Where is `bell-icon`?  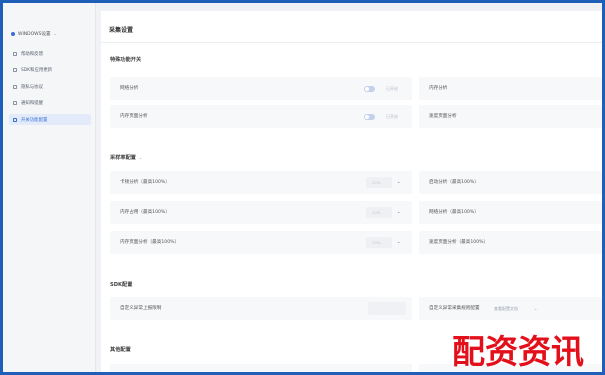 bell-icon is located at coordinates (15, 103).